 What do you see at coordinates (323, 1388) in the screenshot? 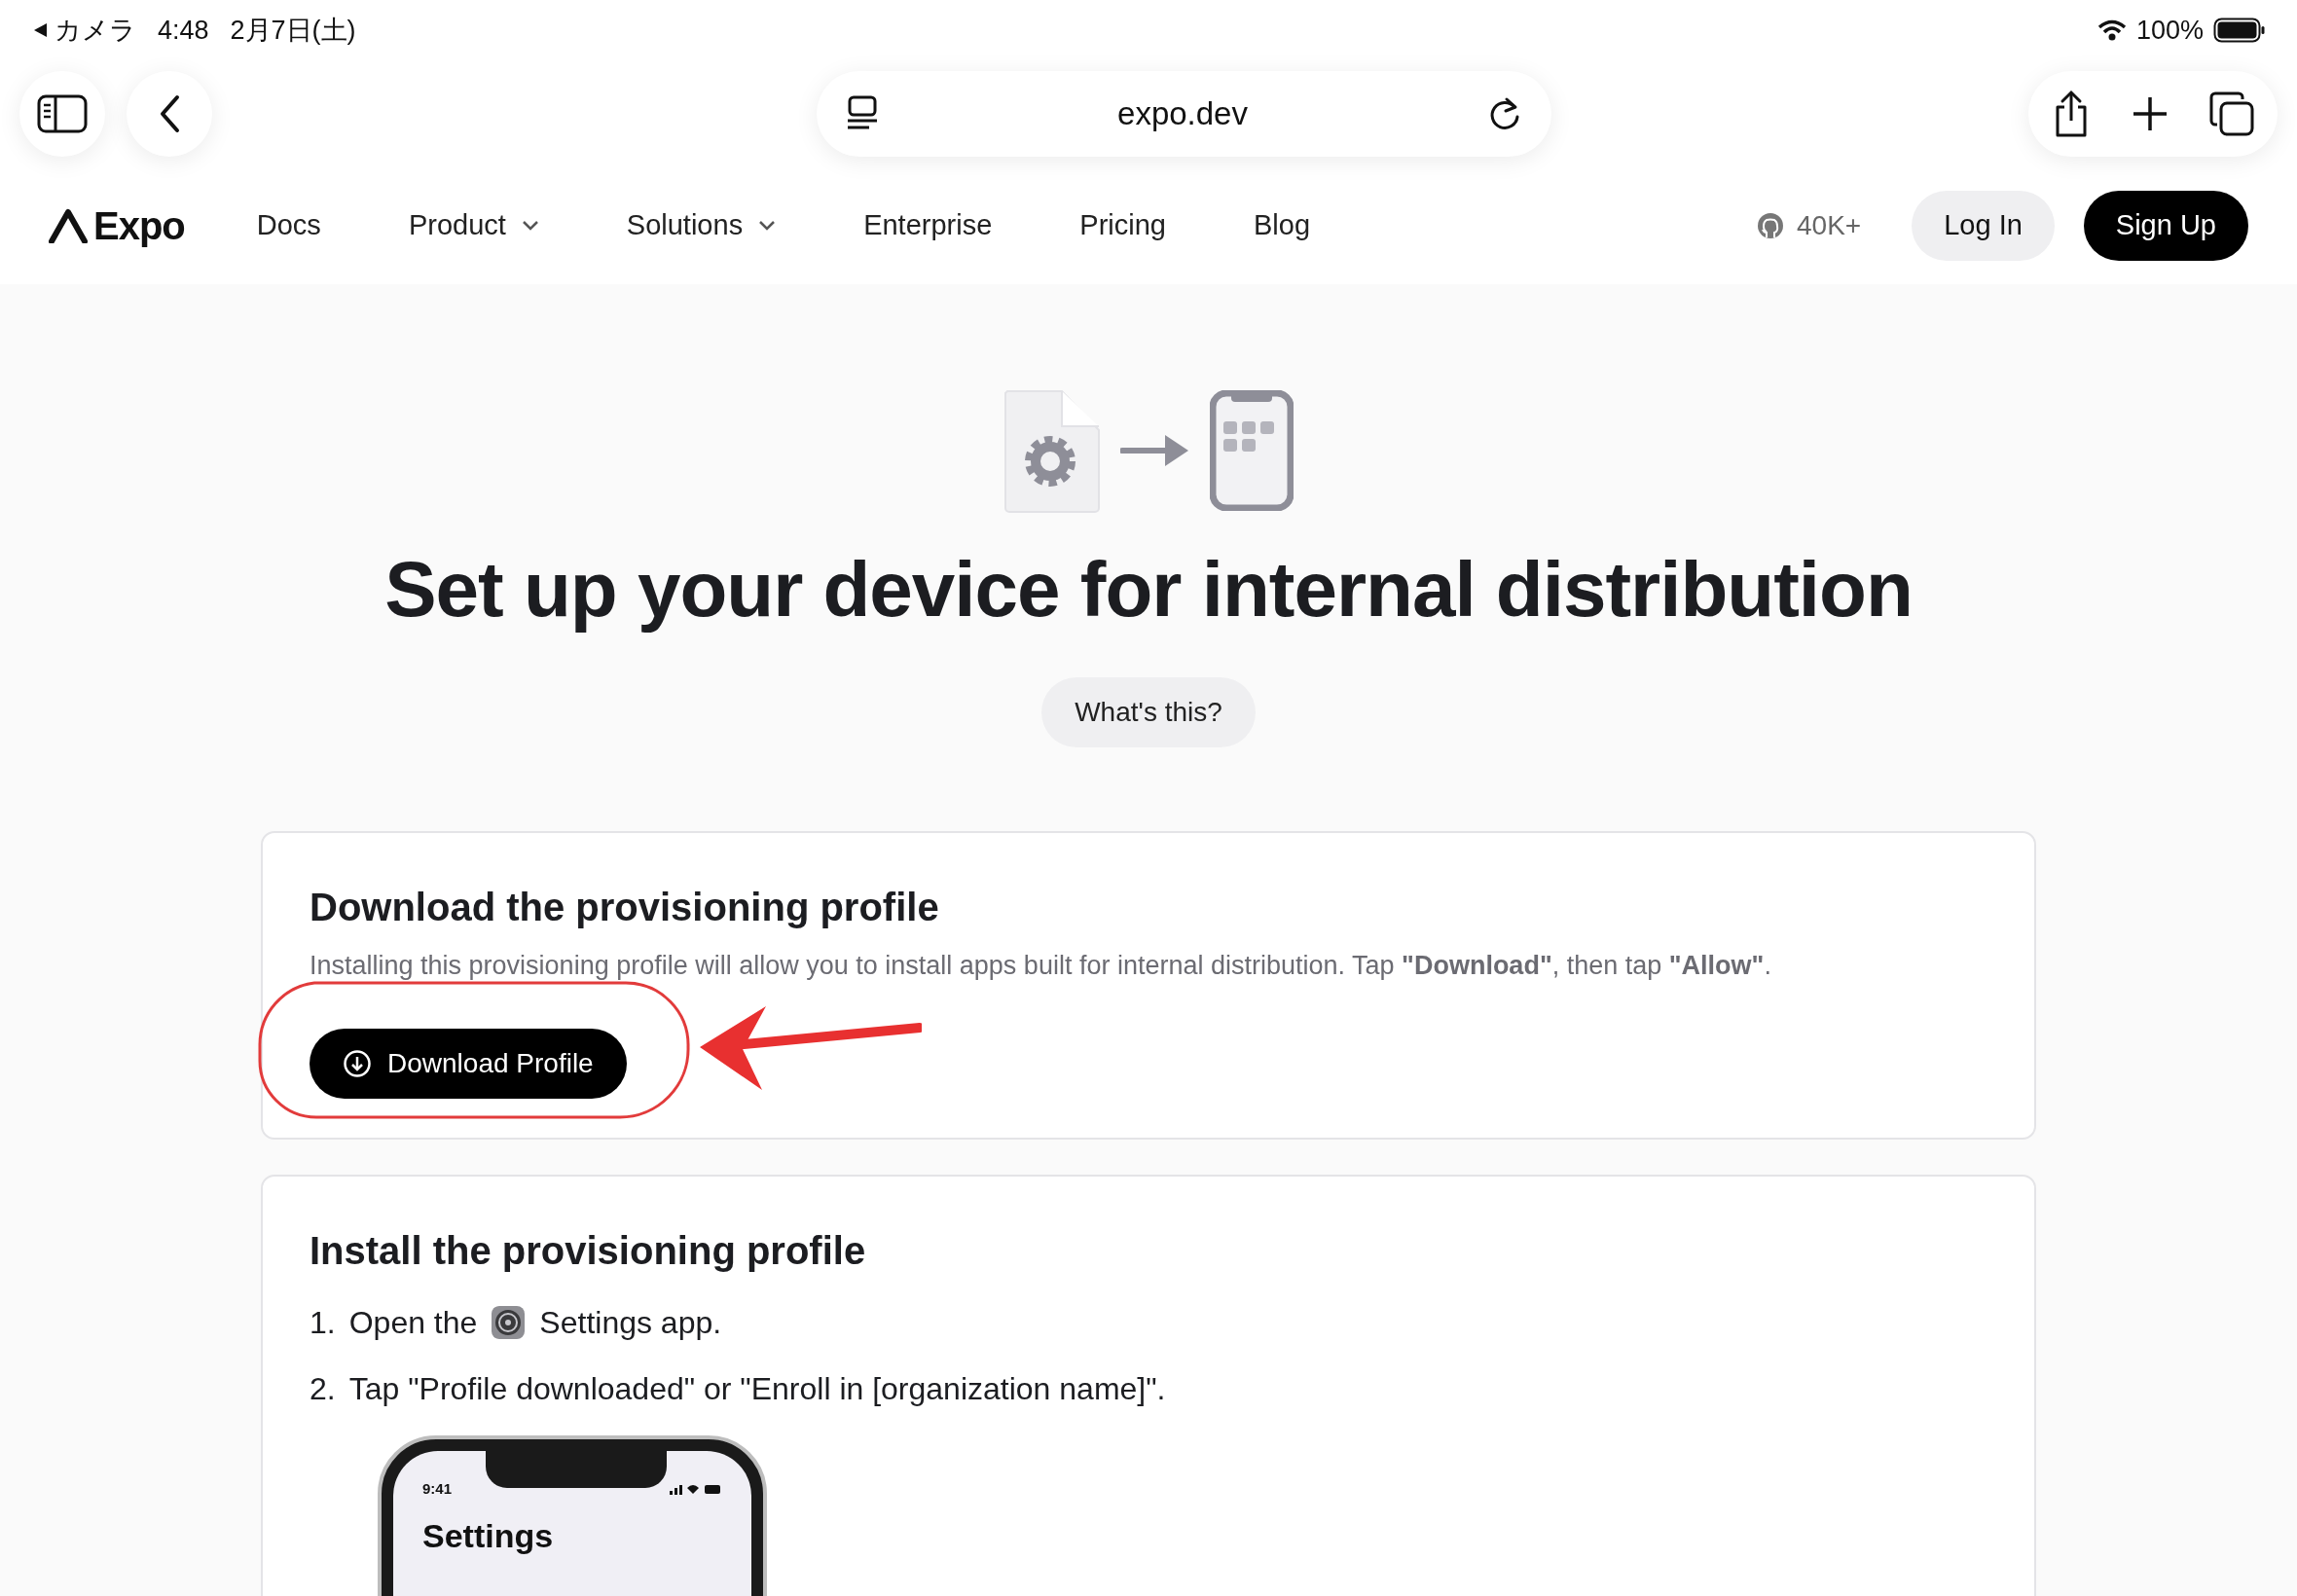
I see `step-number: 2.` at bounding box center [323, 1388].